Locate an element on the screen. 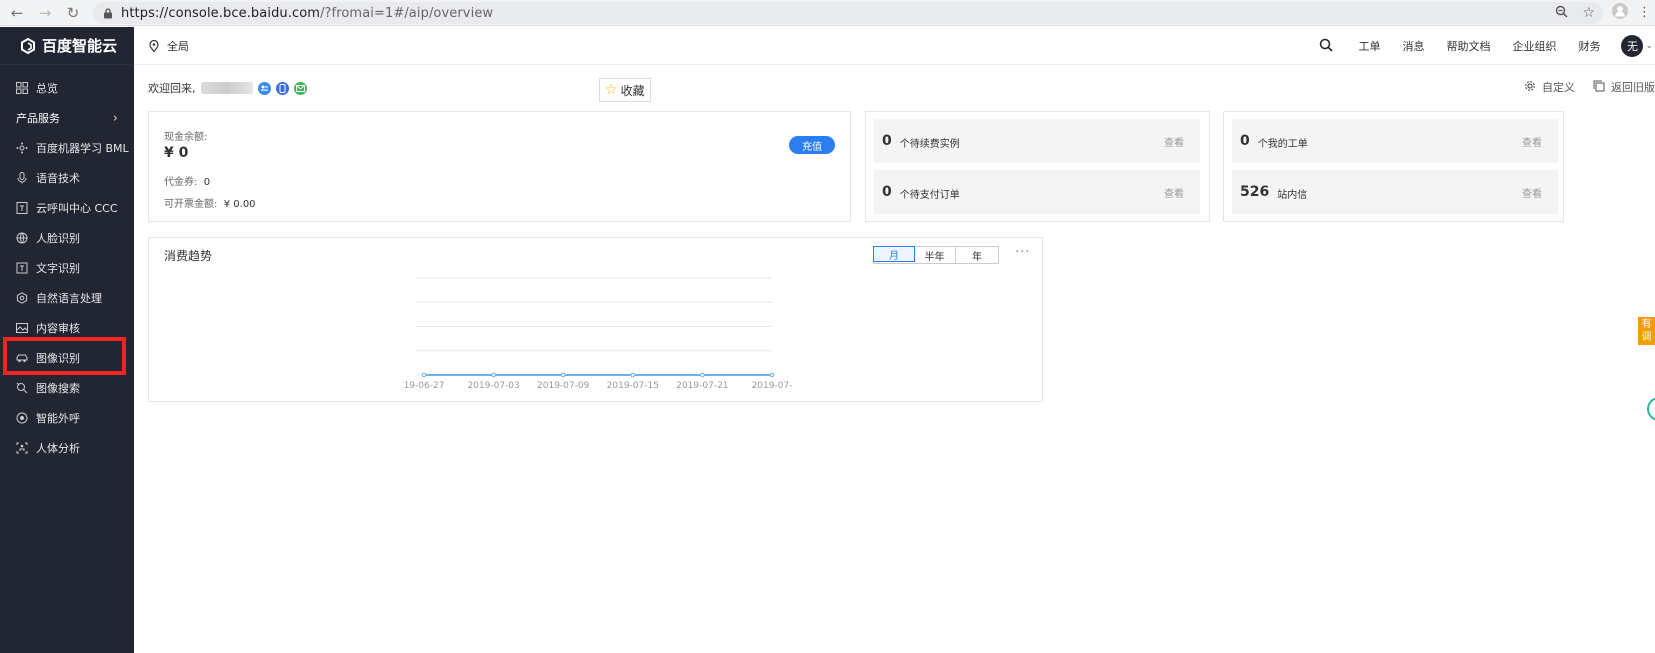 The width and height of the screenshot is (1655, 653). stat-pending-renewal: 0 个待续费实例 查看 is located at coordinates (1037, 141).